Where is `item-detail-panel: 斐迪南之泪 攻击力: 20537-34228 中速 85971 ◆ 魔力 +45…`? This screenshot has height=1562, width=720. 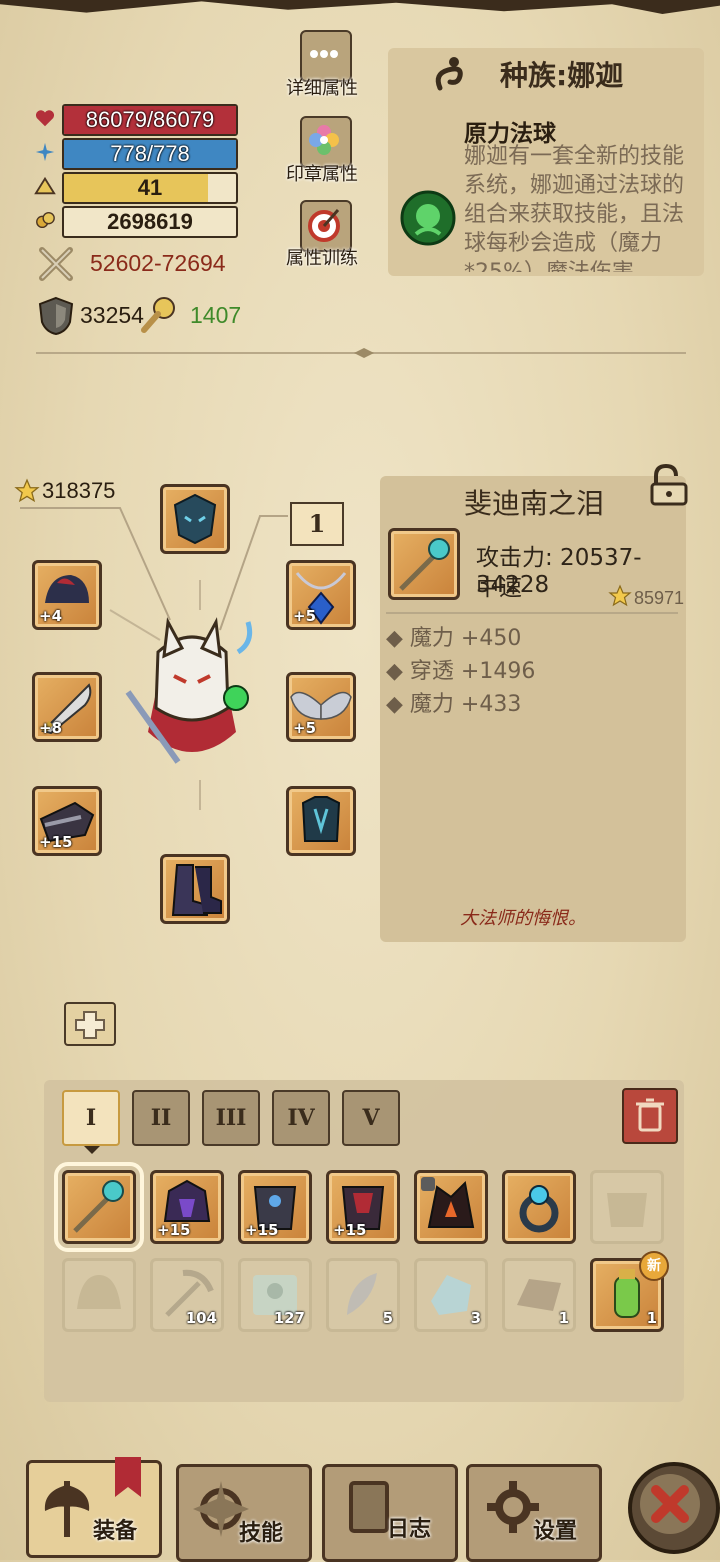
item-detail-panel: 斐迪南之泪 攻击力: 20537-34228 中速 85971 ◆ 魔力 +45… is located at coordinates (533, 709).